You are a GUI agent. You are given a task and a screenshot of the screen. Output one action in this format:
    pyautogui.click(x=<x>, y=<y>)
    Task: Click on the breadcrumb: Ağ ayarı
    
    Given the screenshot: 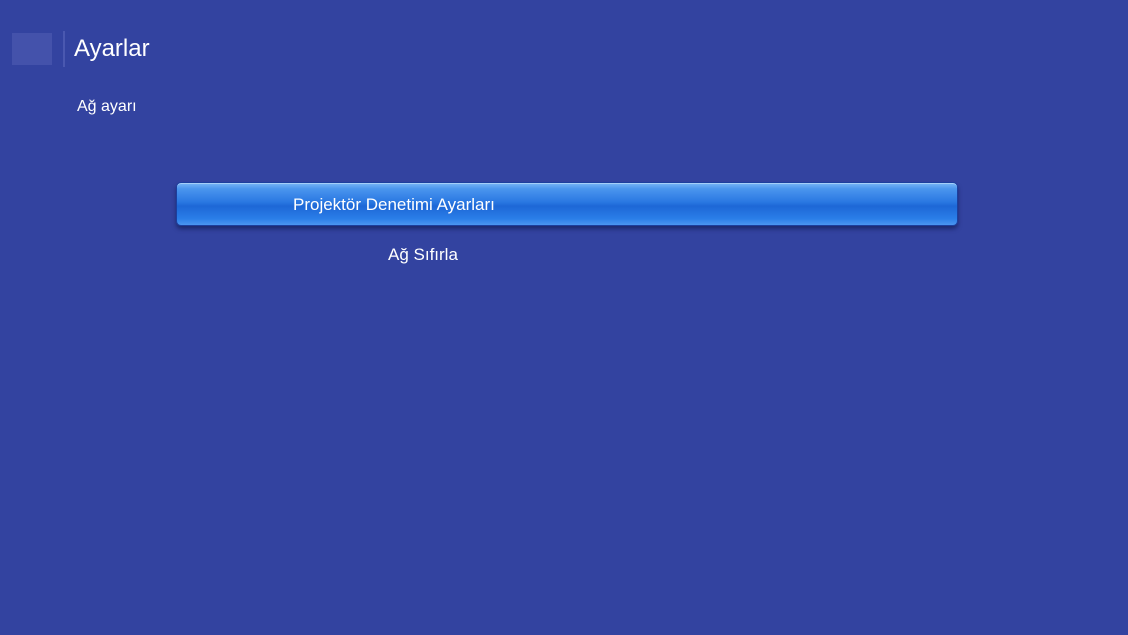 What is the action you would take?
    pyautogui.click(x=107, y=106)
    